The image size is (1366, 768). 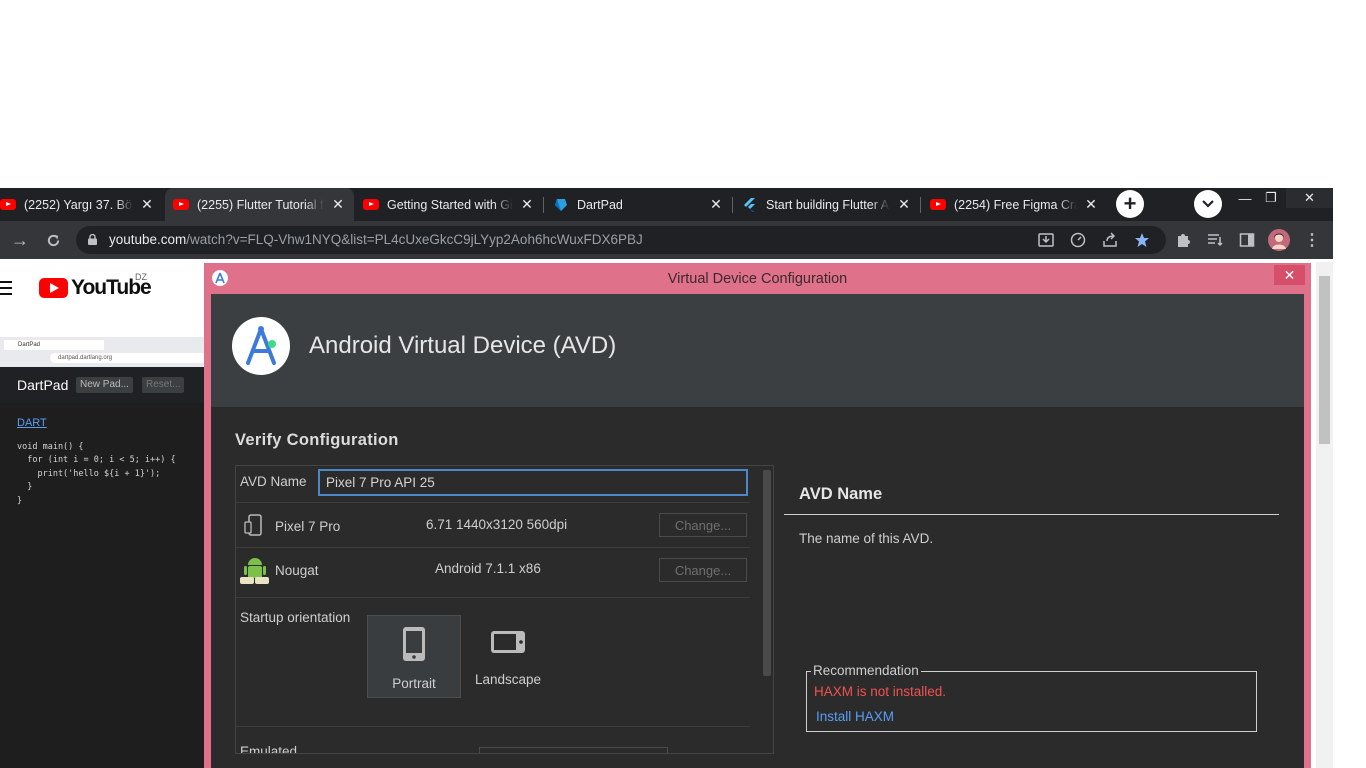 What do you see at coordinates (261, 346) in the screenshot?
I see `android-studio-logo-icon` at bounding box center [261, 346].